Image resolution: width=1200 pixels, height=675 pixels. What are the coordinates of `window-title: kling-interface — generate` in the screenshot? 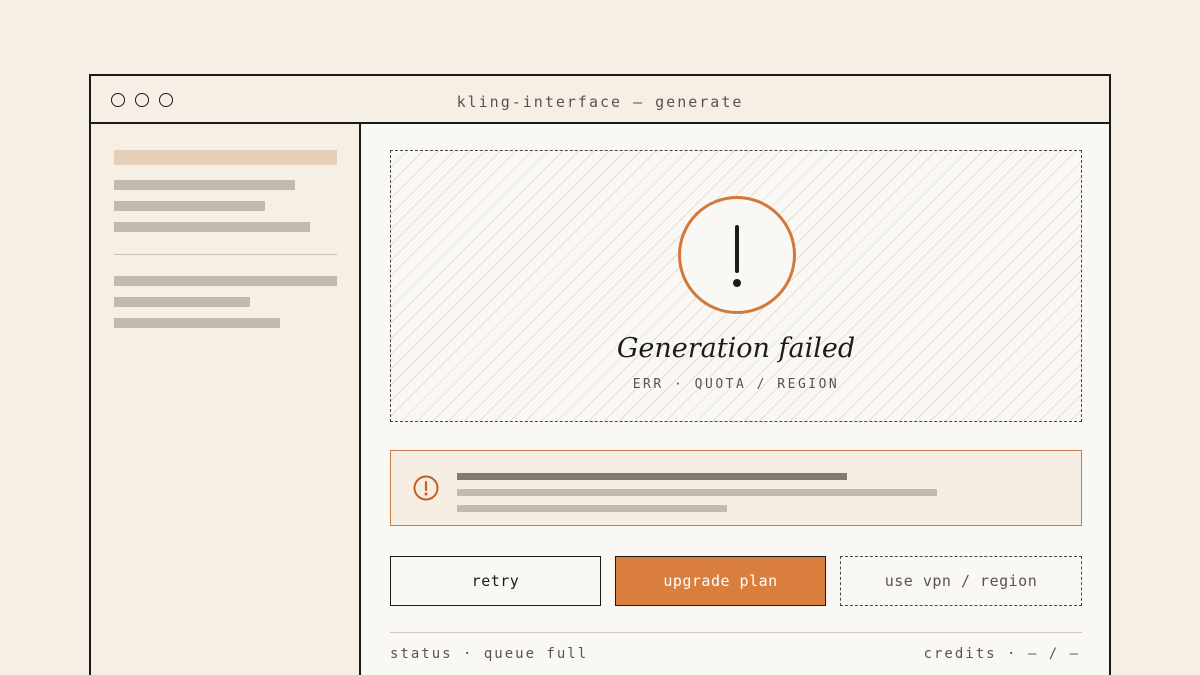 It's located at (600, 102).